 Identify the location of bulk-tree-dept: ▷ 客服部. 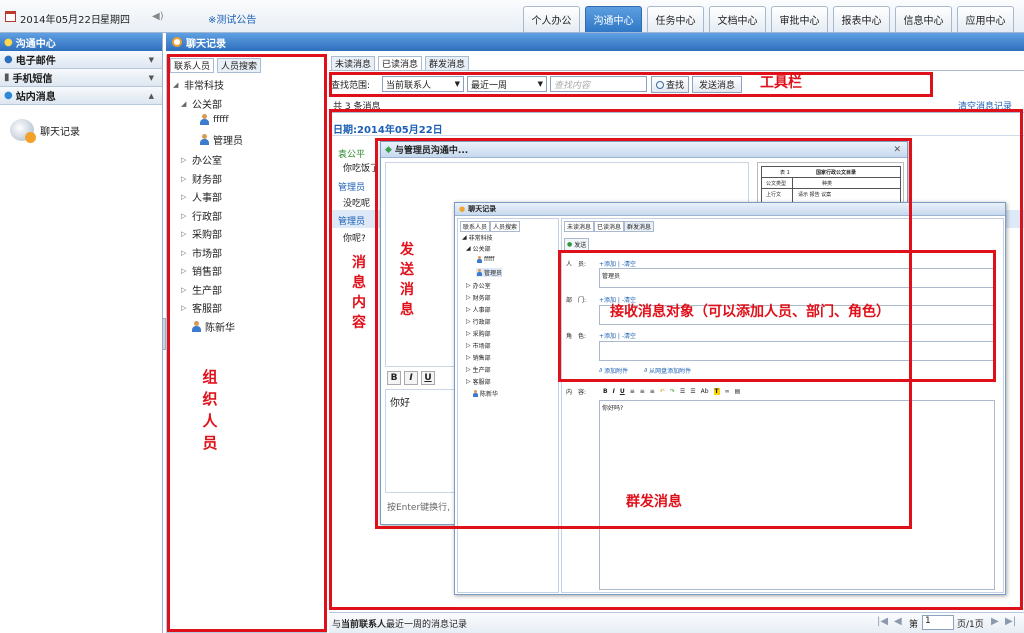
(478, 381).